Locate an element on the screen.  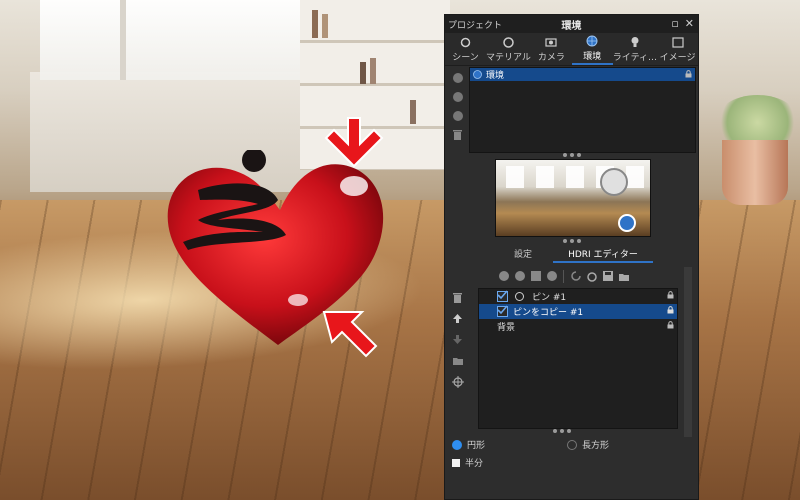
room-window is located at coordinates (180, 40).